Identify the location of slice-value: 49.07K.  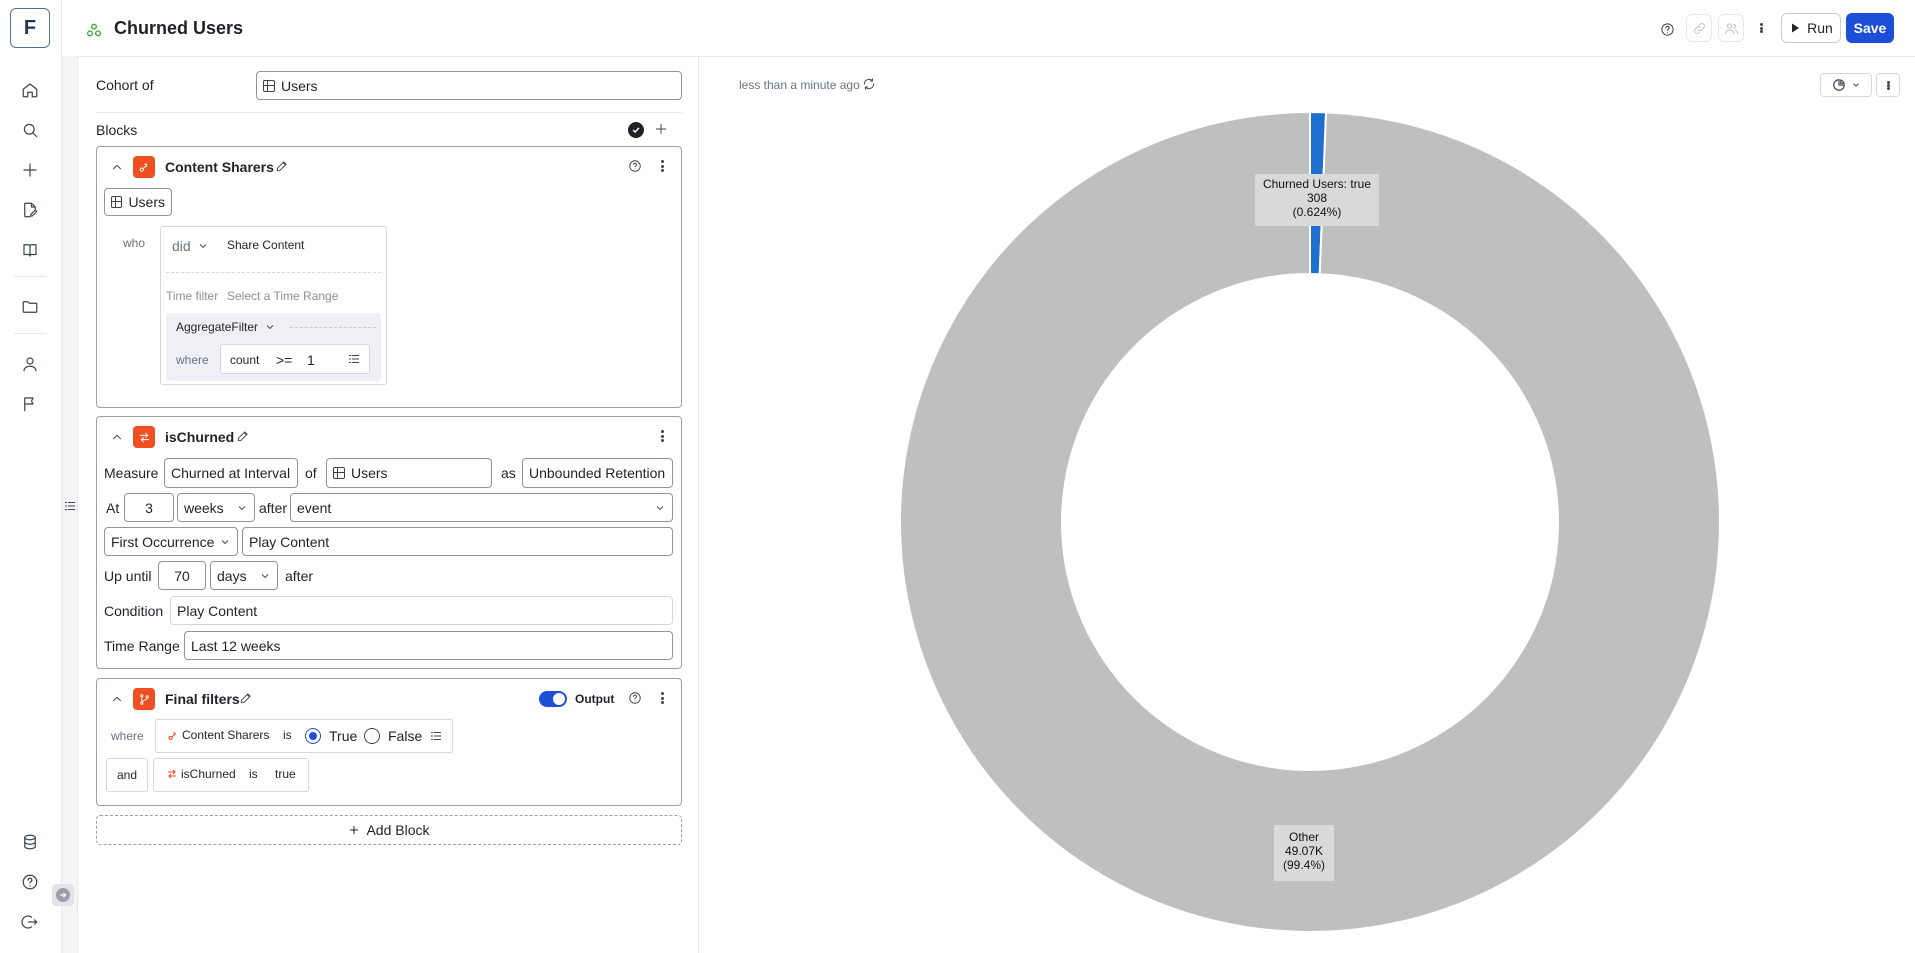
(1304, 851).